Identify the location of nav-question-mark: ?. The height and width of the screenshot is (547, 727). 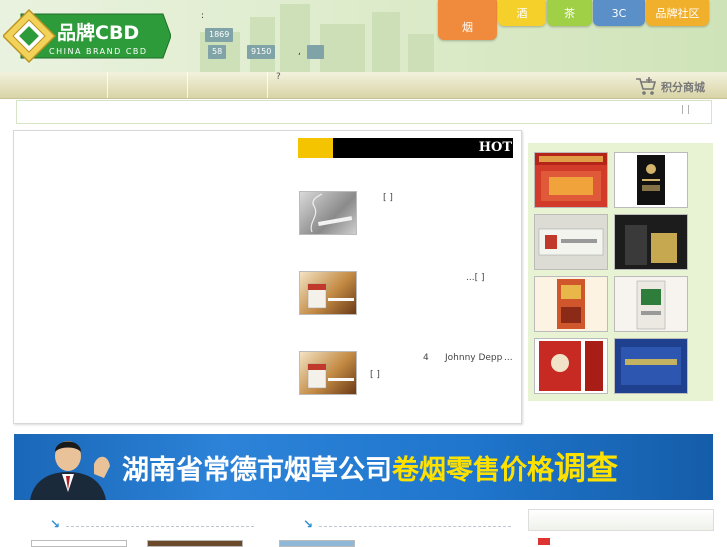
(278, 77).